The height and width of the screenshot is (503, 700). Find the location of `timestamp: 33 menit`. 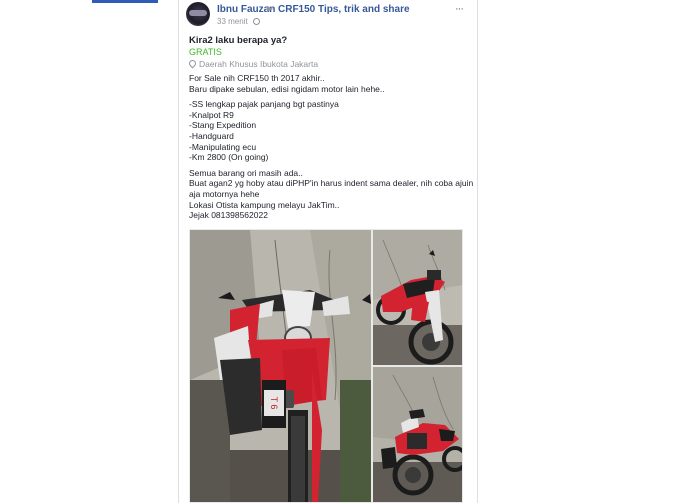

timestamp: 33 menit is located at coordinates (232, 21).